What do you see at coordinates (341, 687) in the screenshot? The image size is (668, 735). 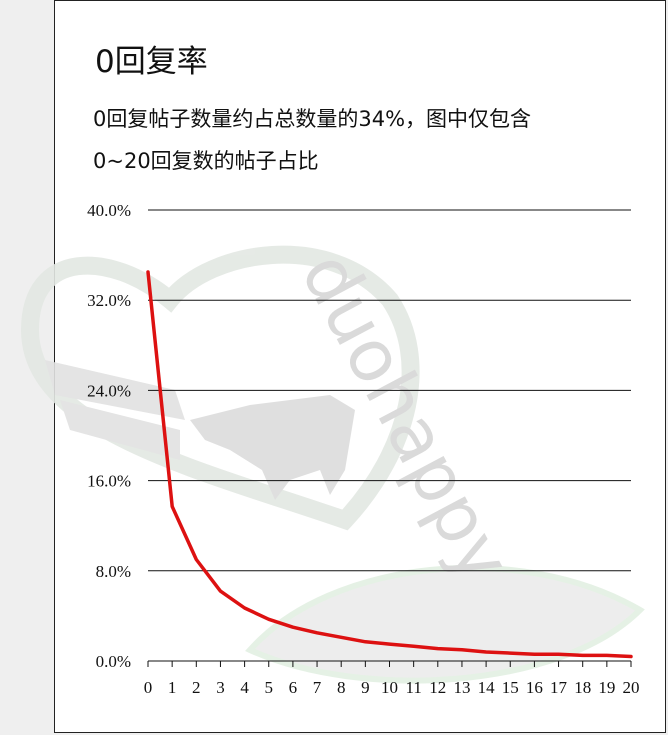 I see `x-tick-label: 8` at bounding box center [341, 687].